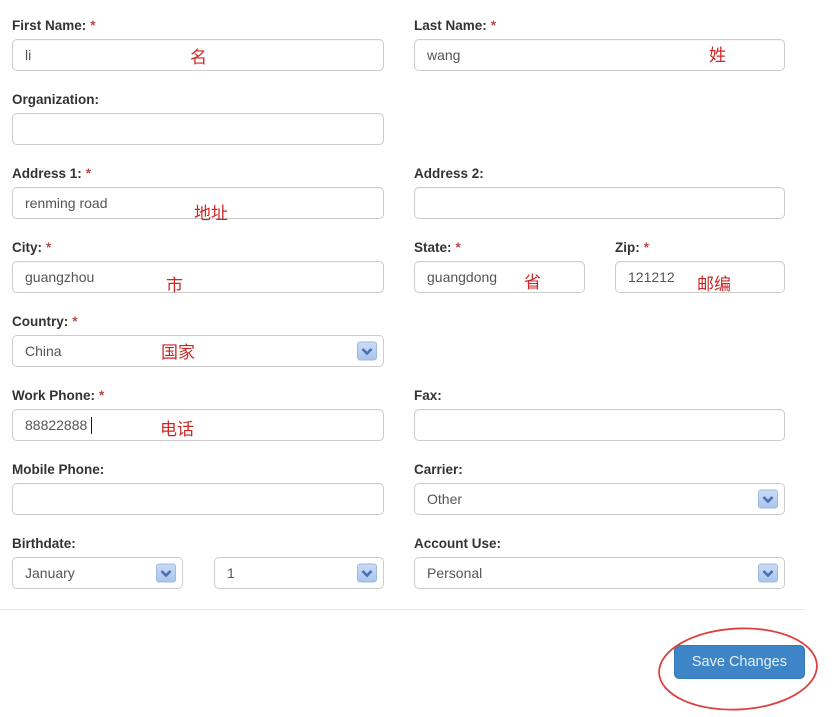 The image size is (836, 717). I want to click on work-phone-label-text: Work Phone:, so click(54, 395).